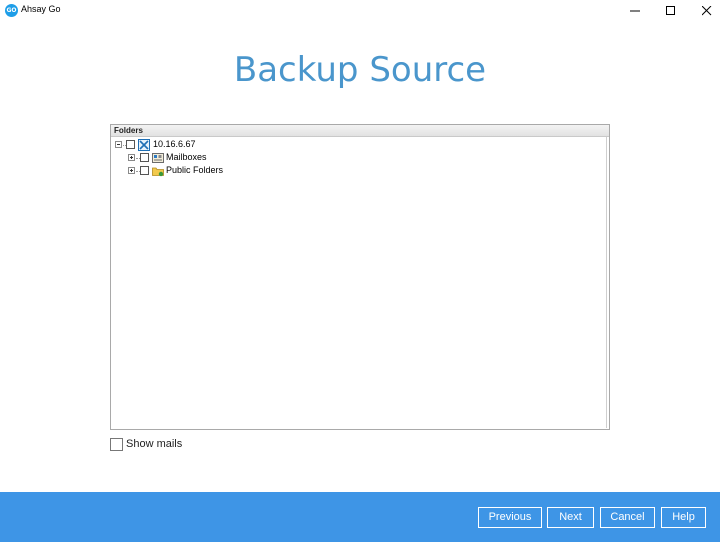  I want to click on show-mails-checkbox, so click(116, 444).